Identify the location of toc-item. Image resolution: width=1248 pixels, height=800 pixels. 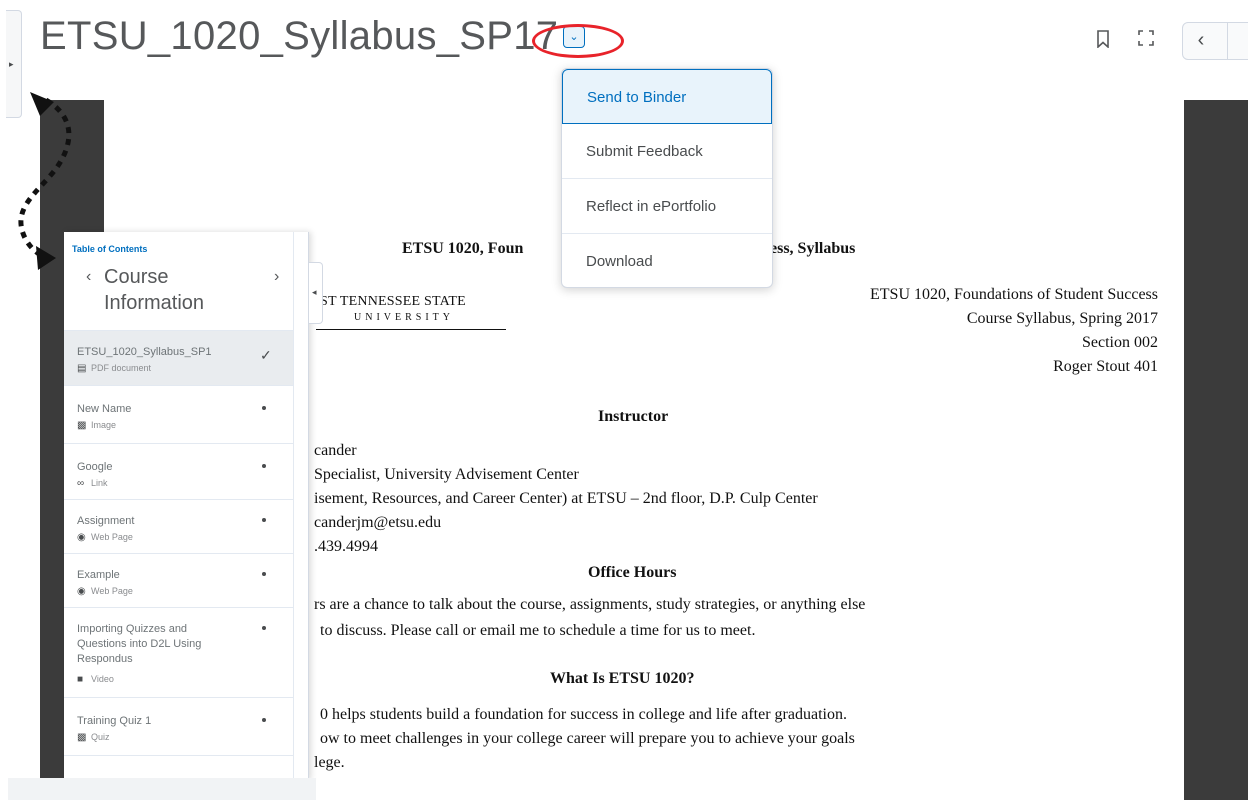
(178, 767).